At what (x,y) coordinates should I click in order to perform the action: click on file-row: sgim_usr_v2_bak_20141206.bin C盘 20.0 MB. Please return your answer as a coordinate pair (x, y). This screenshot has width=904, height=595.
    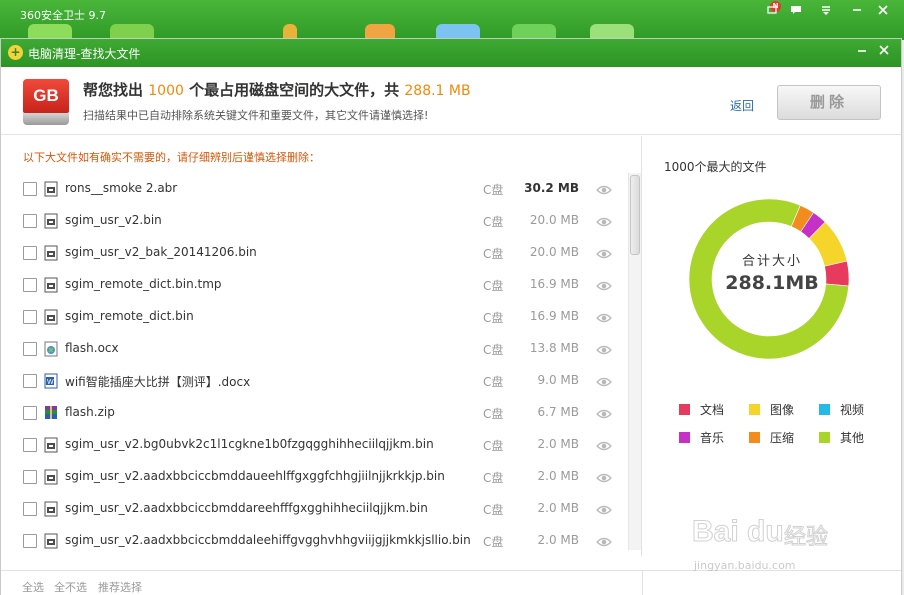
    Looking at the image, I should click on (314, 253).